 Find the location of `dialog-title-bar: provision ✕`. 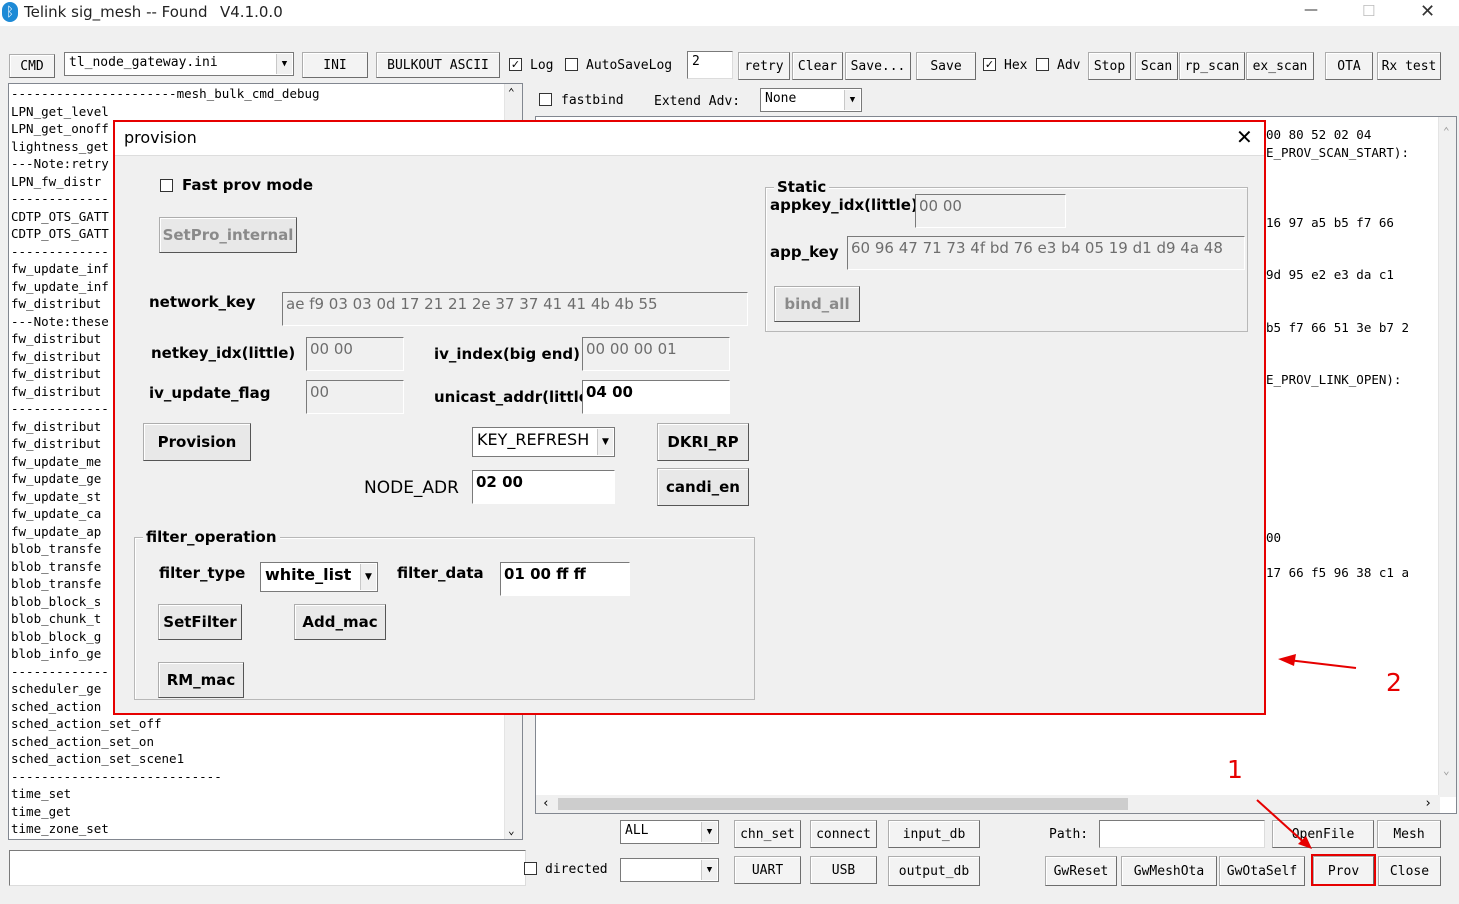

dialog-title-bar: provision ✕ is located at coordinates (689, 139).